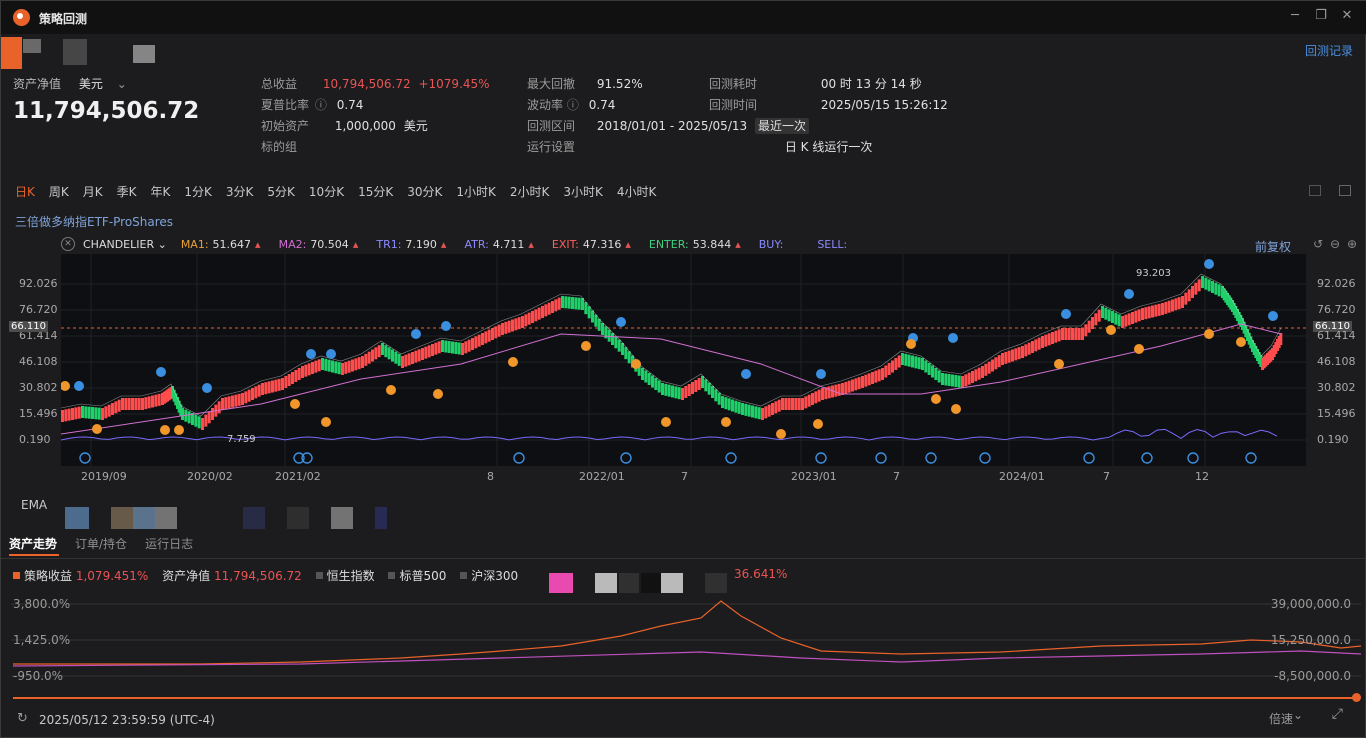 The image size is (1366, 738). What do you see at coordinates (11, 53) in the screenshot?
I see `account-tab-marker` at bounding box center [11, 53].